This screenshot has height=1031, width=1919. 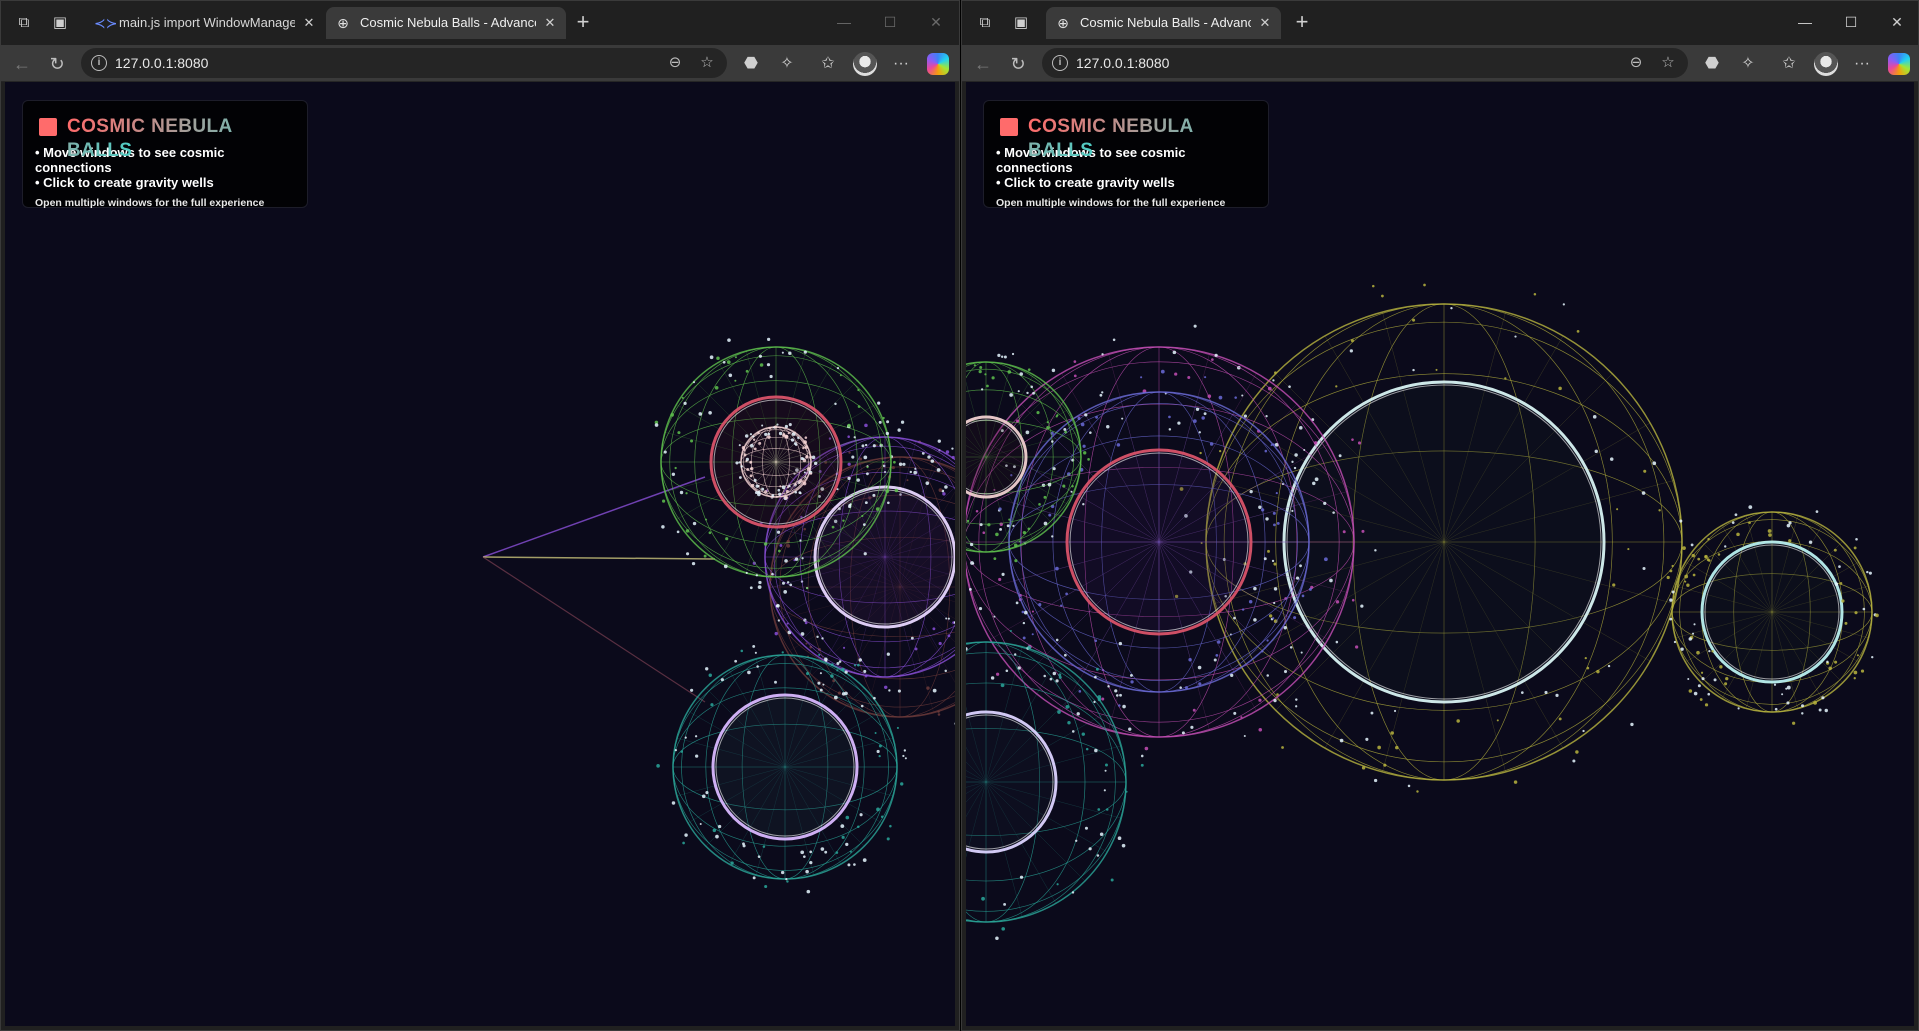 I want to click on tab-title: main.js import WindowManager f, so click(x=207, y=22).